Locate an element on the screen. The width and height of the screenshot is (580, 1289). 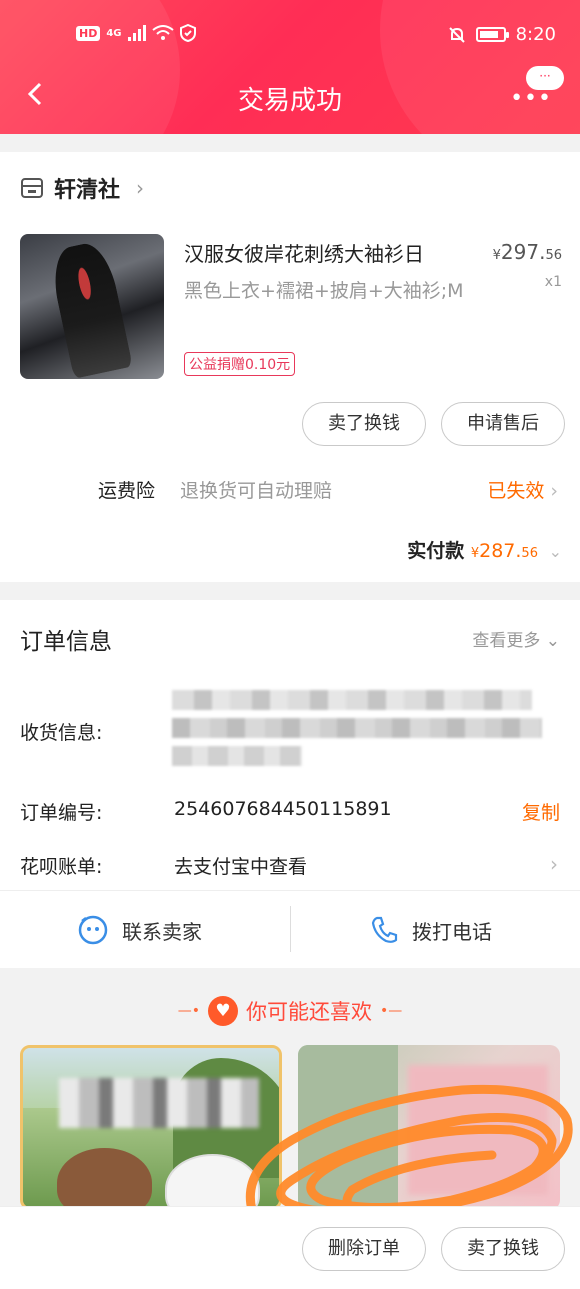
decoration-line: —• is located at coordinates (188, 1011).